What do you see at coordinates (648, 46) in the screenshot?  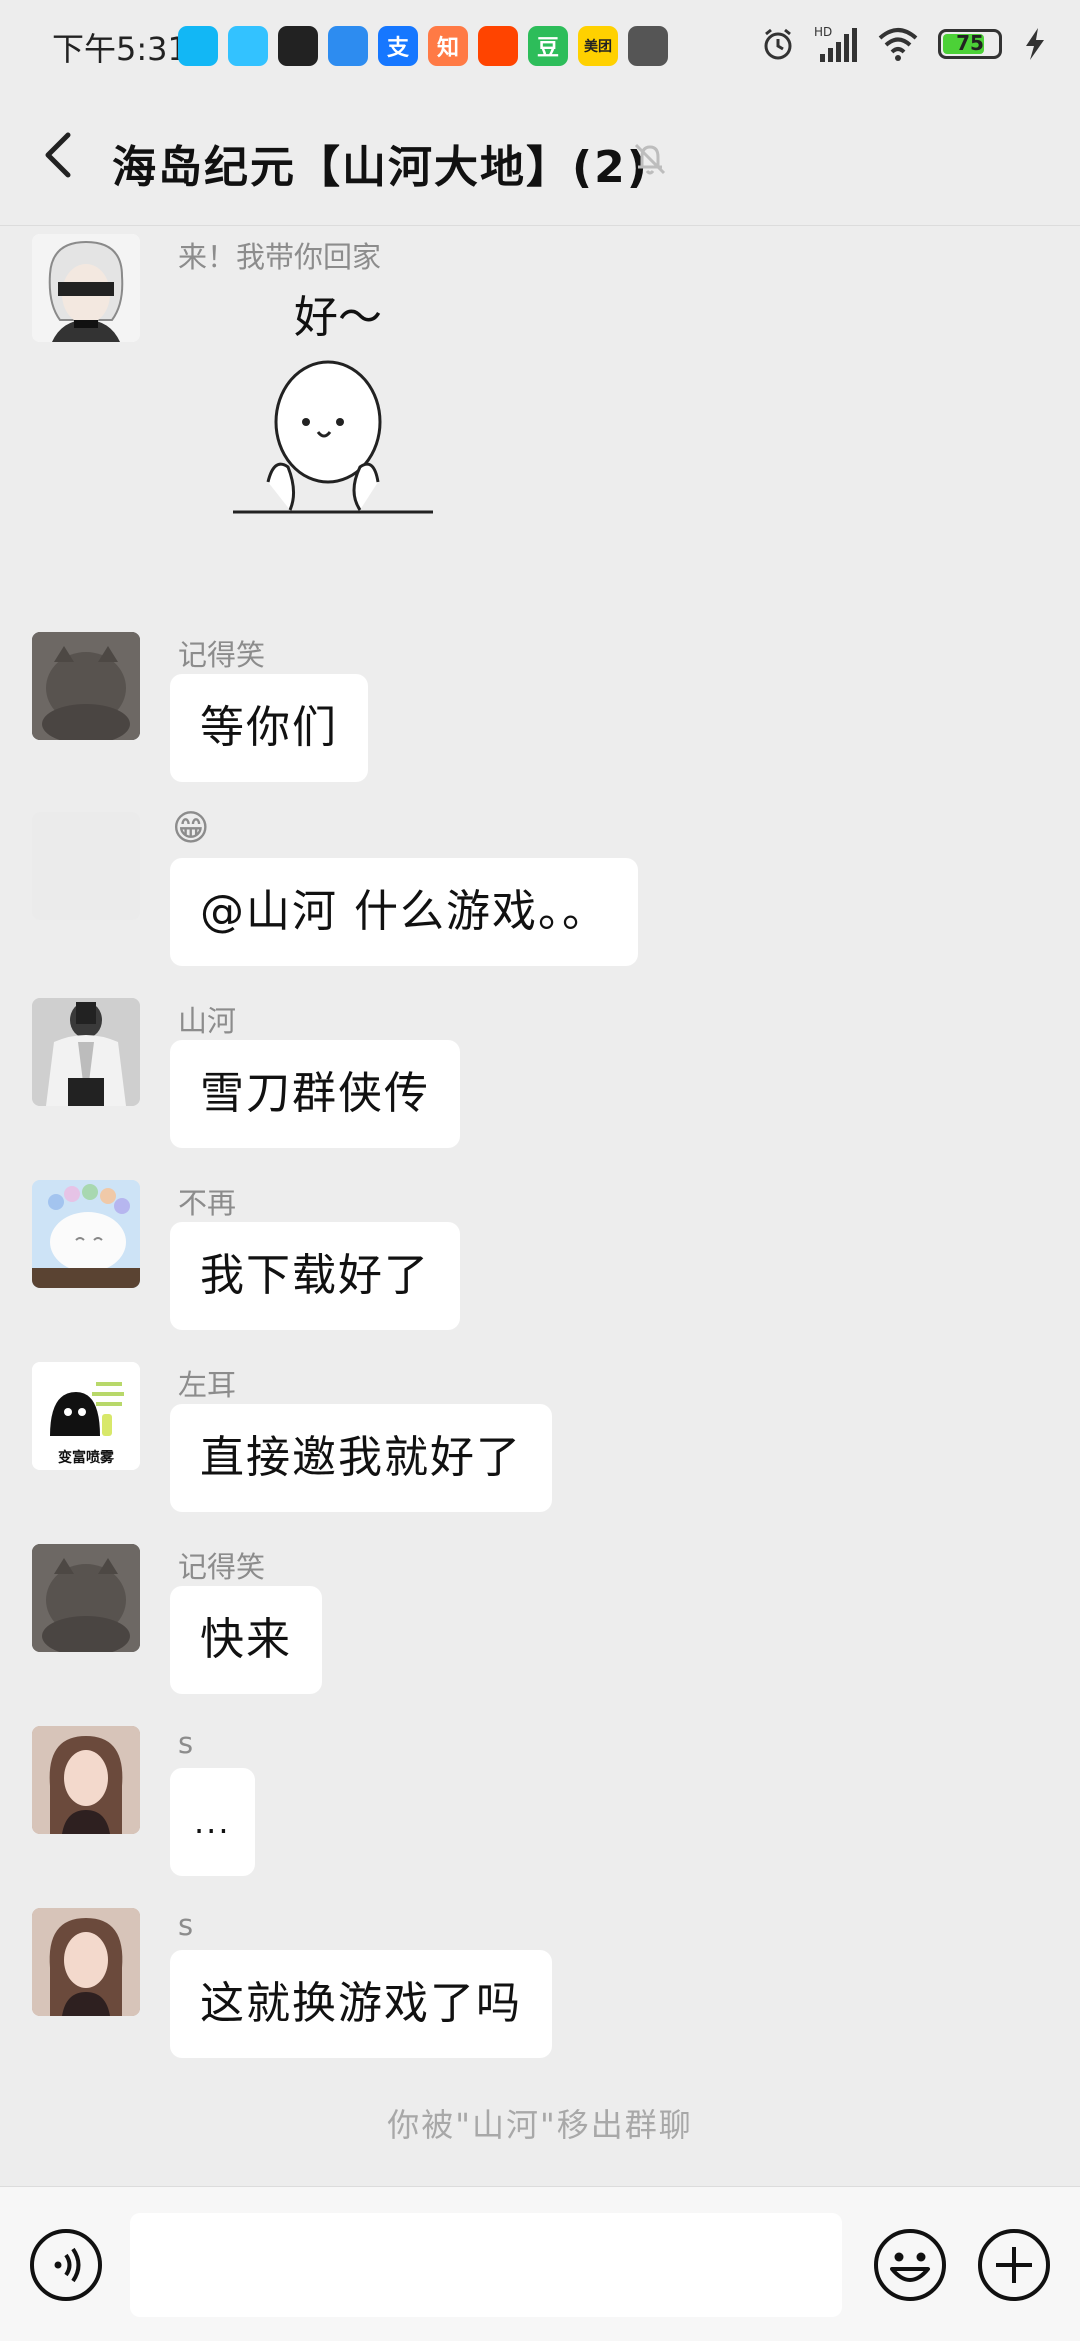 I see `blocked-icon` at bounding box center [648, 46].